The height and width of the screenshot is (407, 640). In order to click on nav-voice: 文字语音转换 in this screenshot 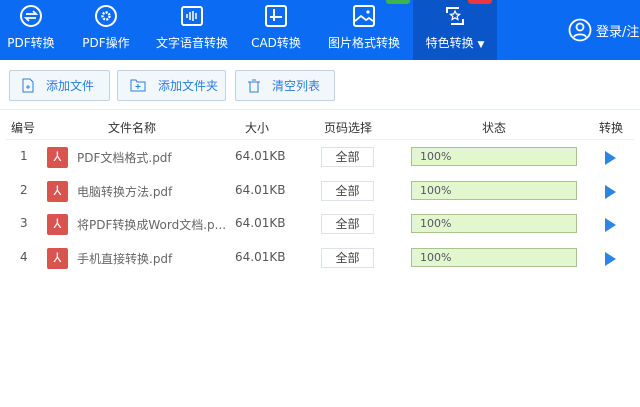, I will do `click(192, 30)`.